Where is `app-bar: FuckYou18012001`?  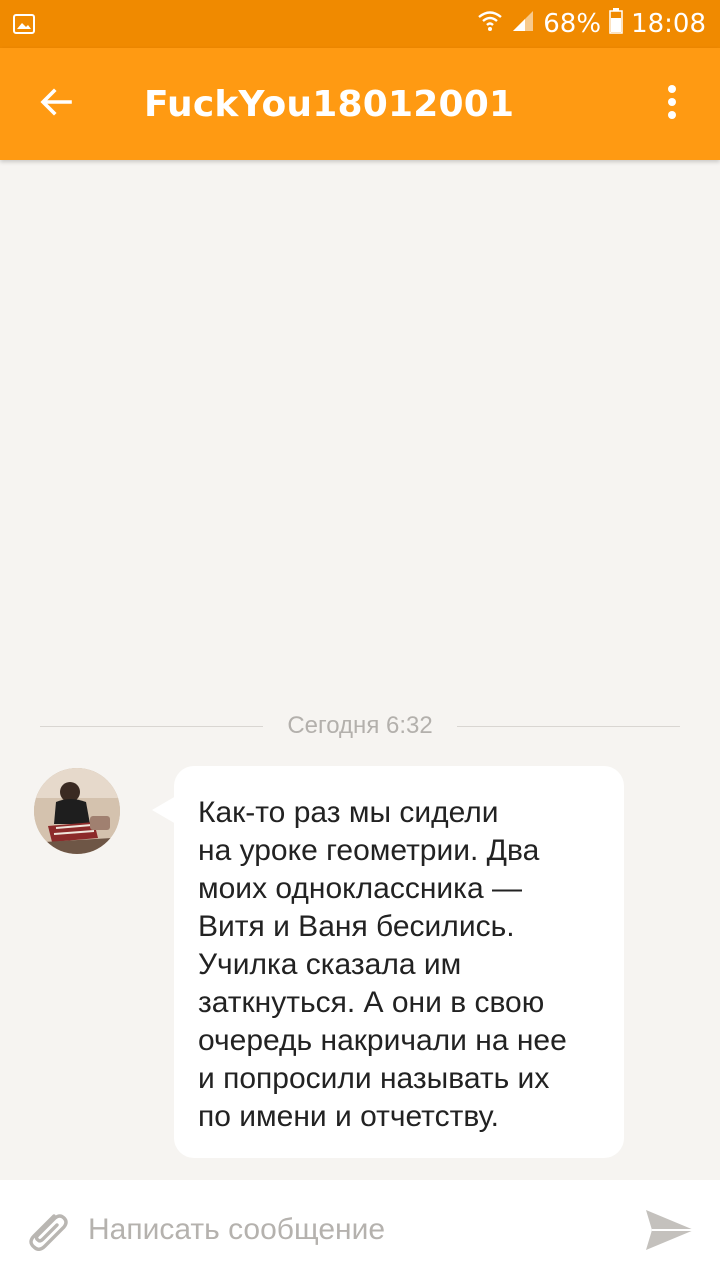 app-bar: FuckYou18012001 is located at coordinates (360, 104).